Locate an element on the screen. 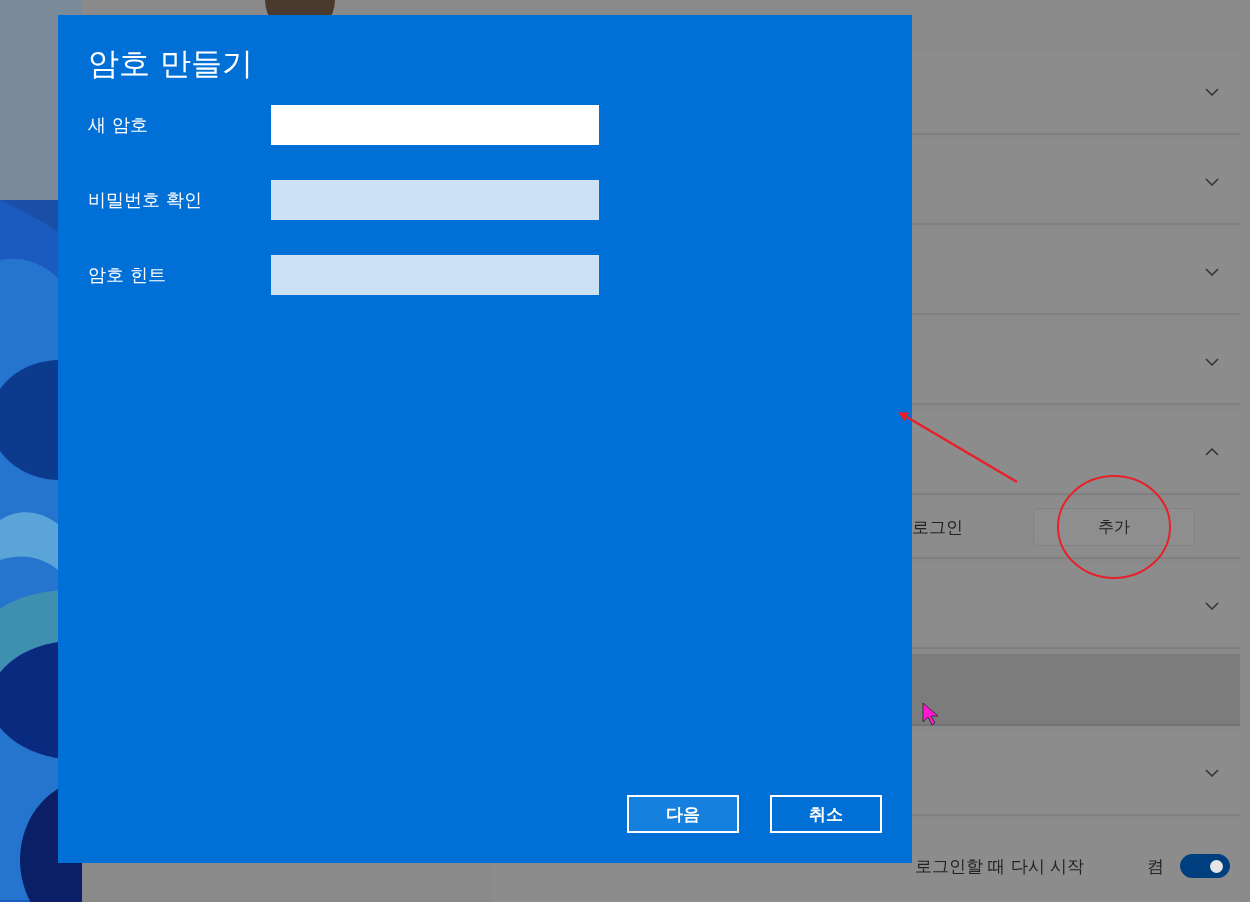 The height and width of the screenshot is (902, 1250). toggle-switch is located at coordinates (1205, 866).